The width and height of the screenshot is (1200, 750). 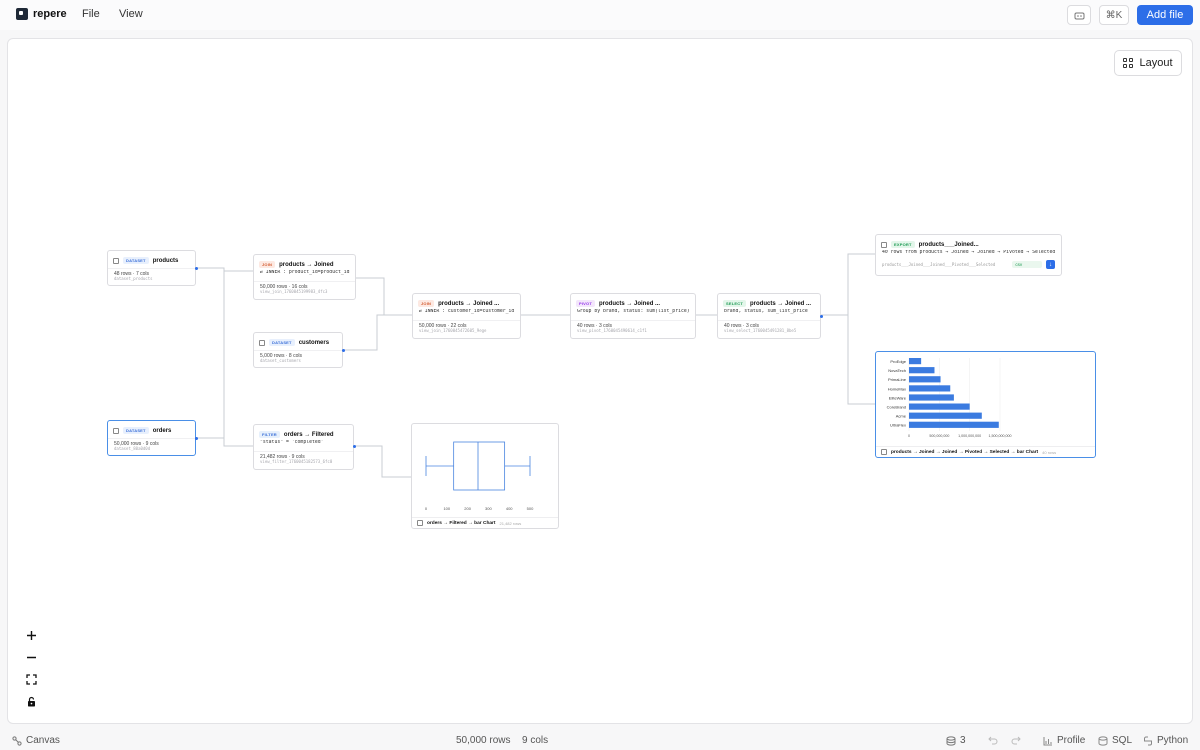 What do you see at coordinates (377, 332) in the screenshot?
I see `edge-customers-join2` at bounding box center [377, 332].